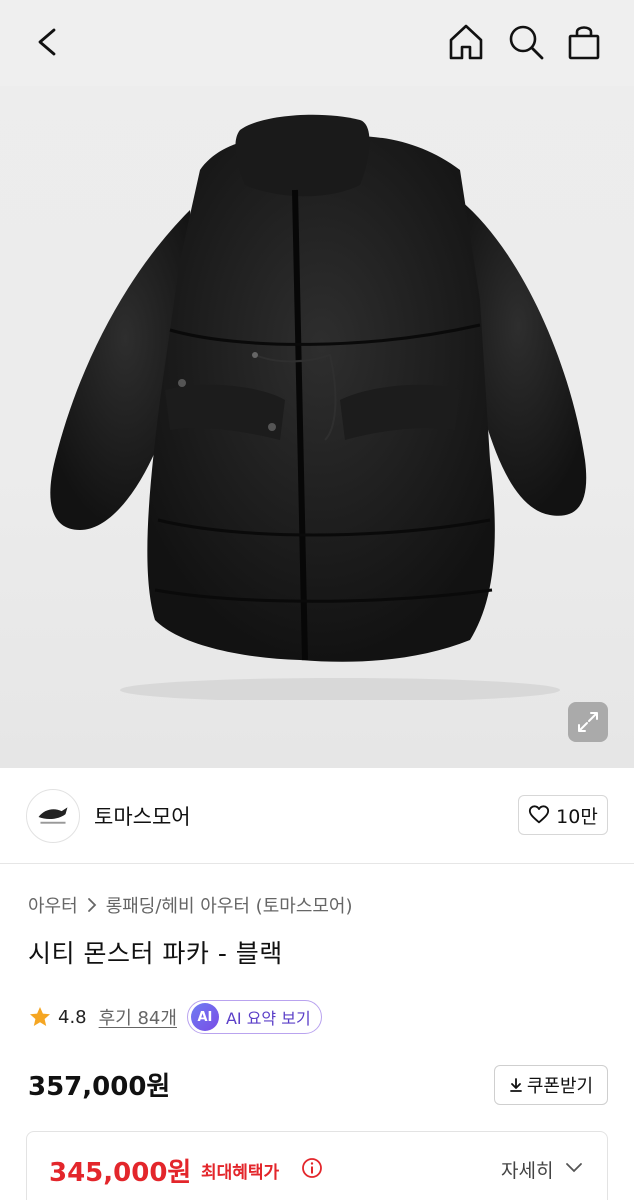 This screenshot has width=634, height=1200. I want to click on chevron-right-icon, so click(92, 905).